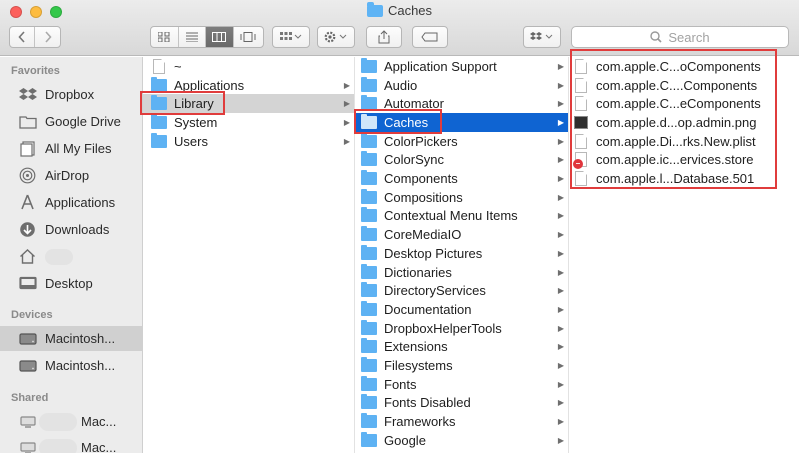  What do you see at coordinates (683, 122) in the screenshot?
I see `cache-file-item: com.apple.d...op.admin.png` at bounding box center [683, 122].